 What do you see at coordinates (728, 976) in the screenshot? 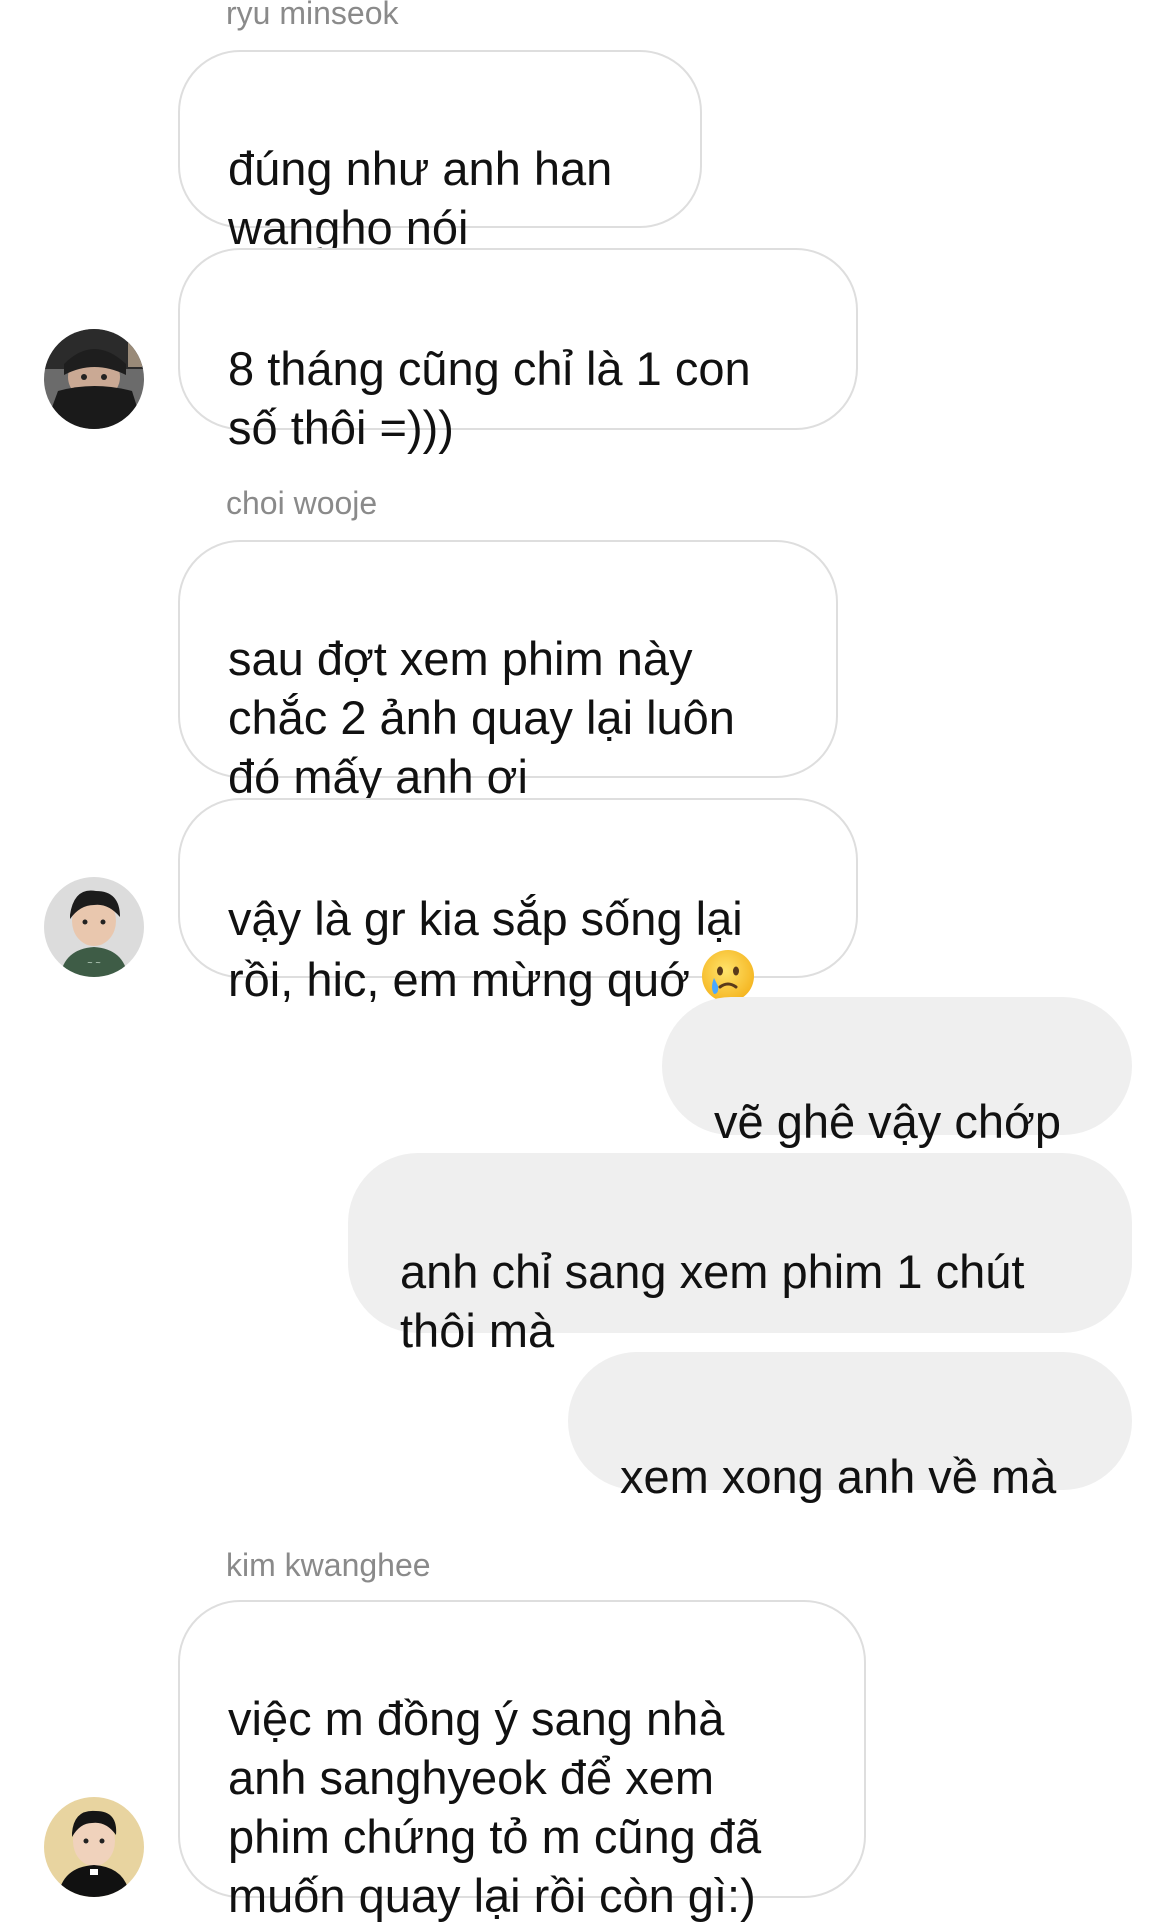
I see `crying-face-icon` at bounding box center [728, 976].